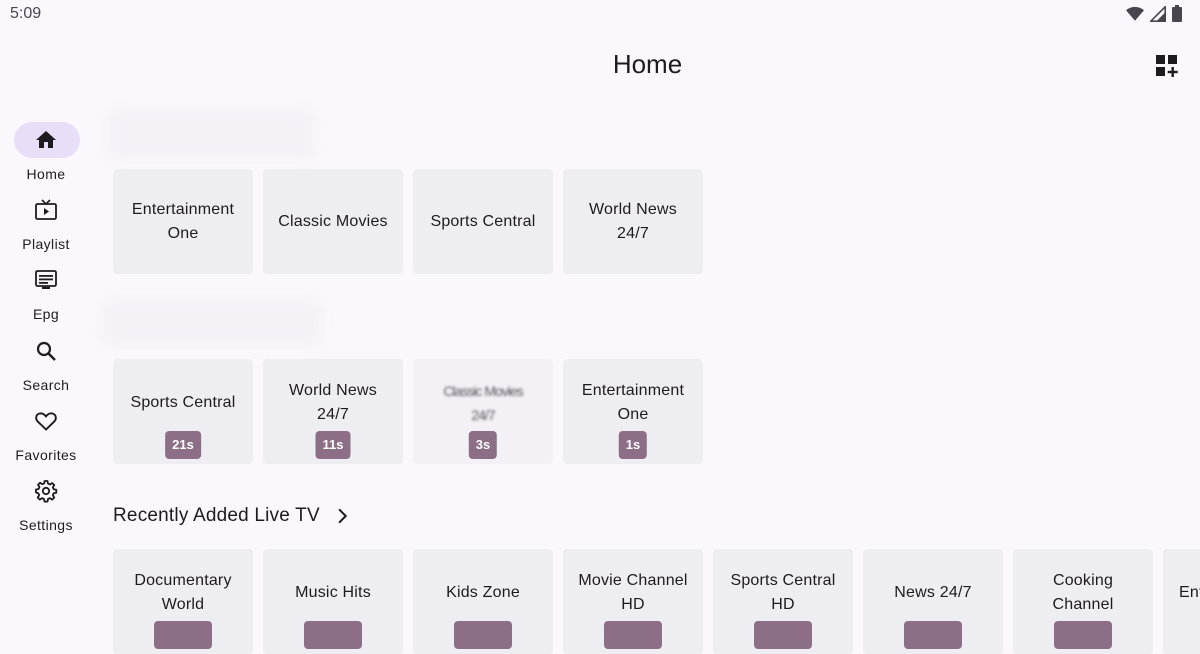  I want to click on channel-card: Sports Central, so click(483, 221).